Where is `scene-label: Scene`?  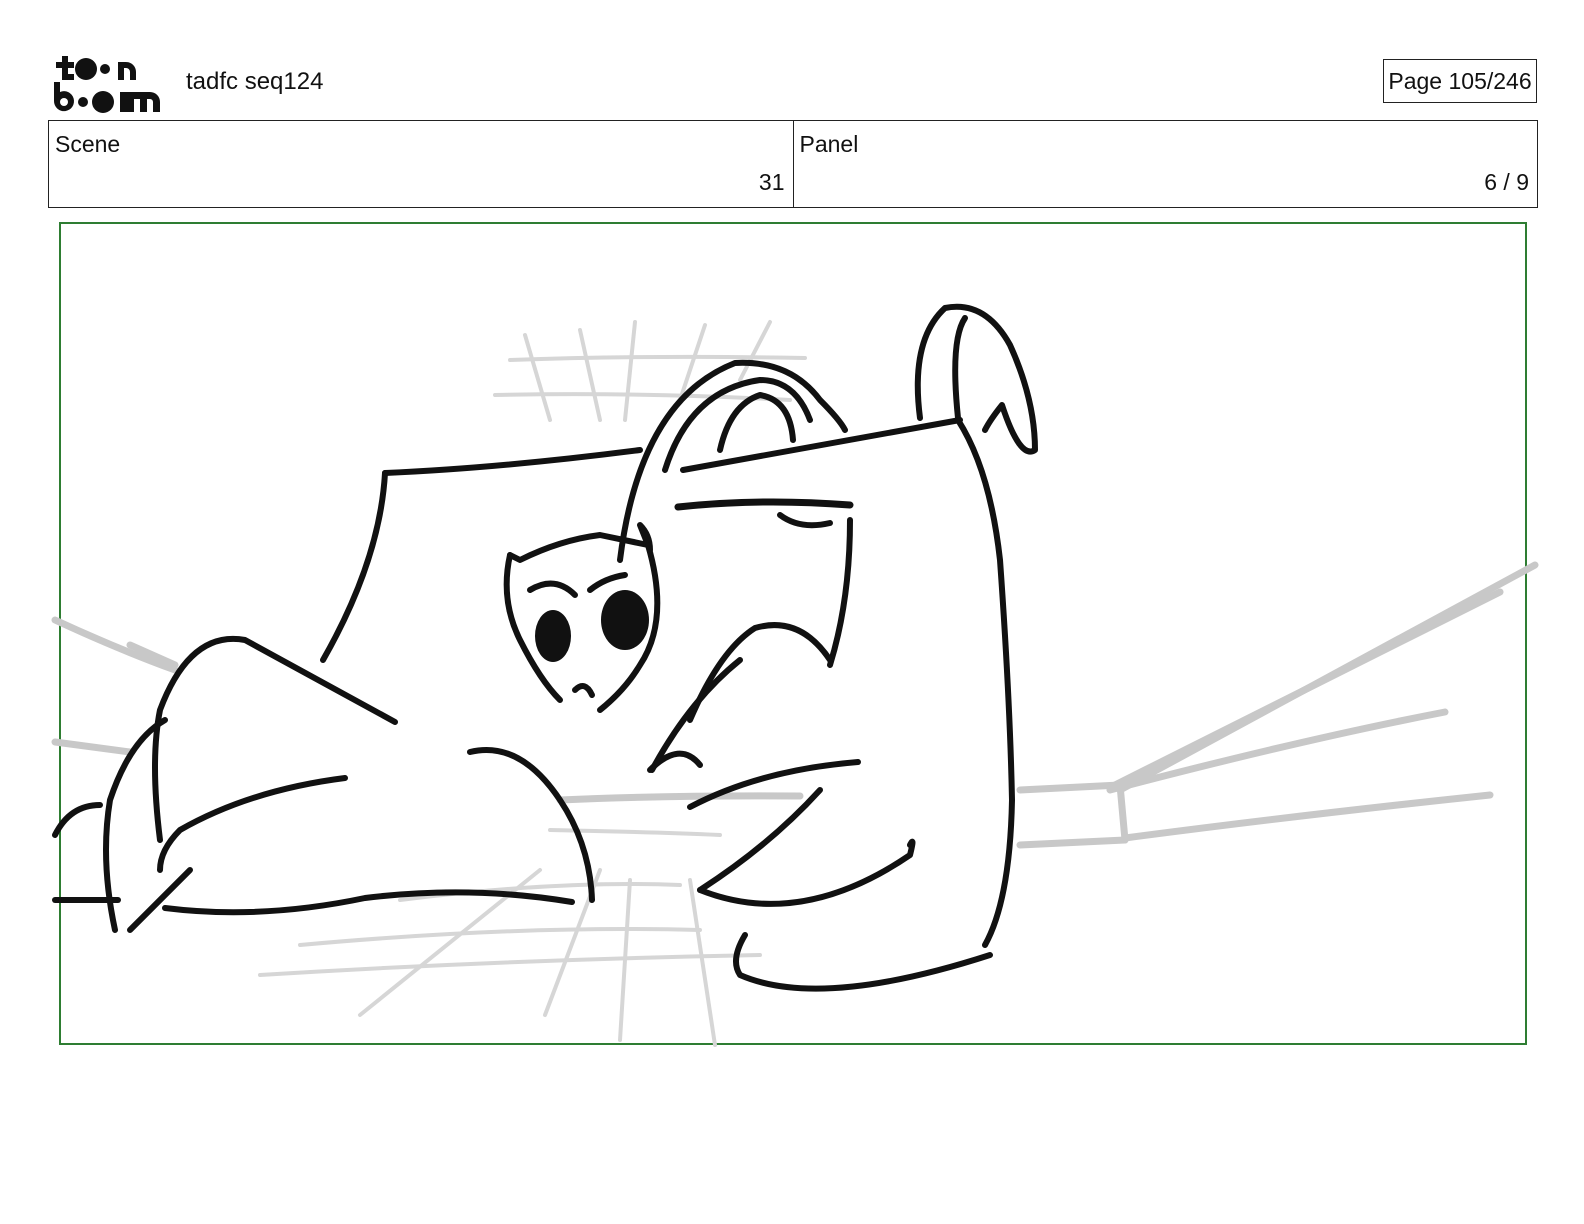
scene-label: Scene is located at coordinates (88, 144).